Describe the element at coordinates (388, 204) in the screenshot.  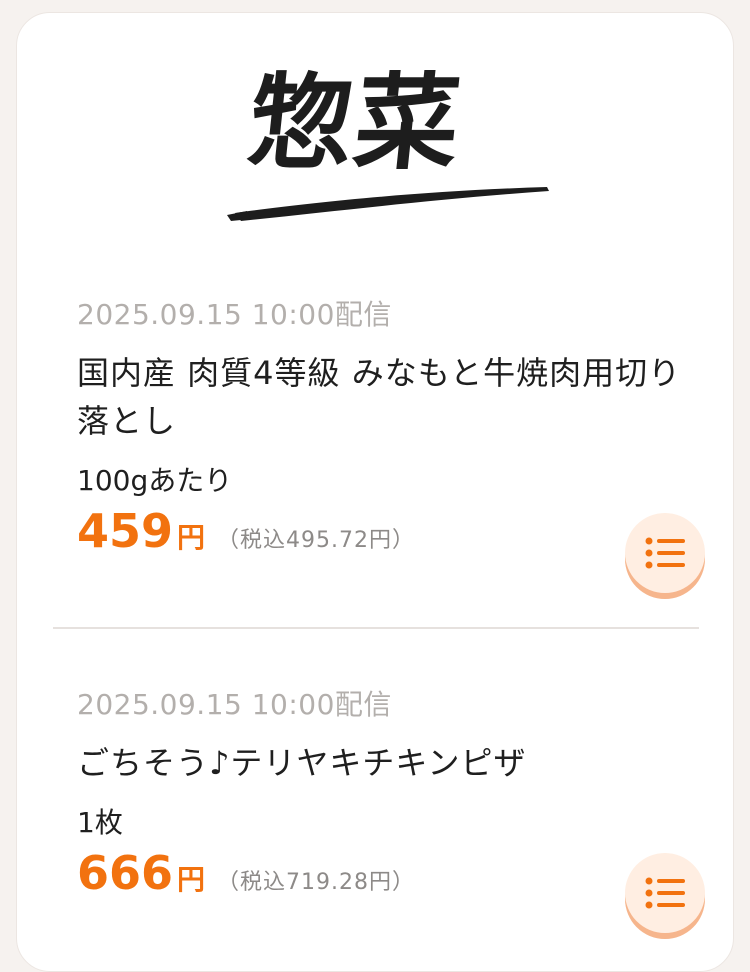
I see `brush-stroke-decoration` at that location.